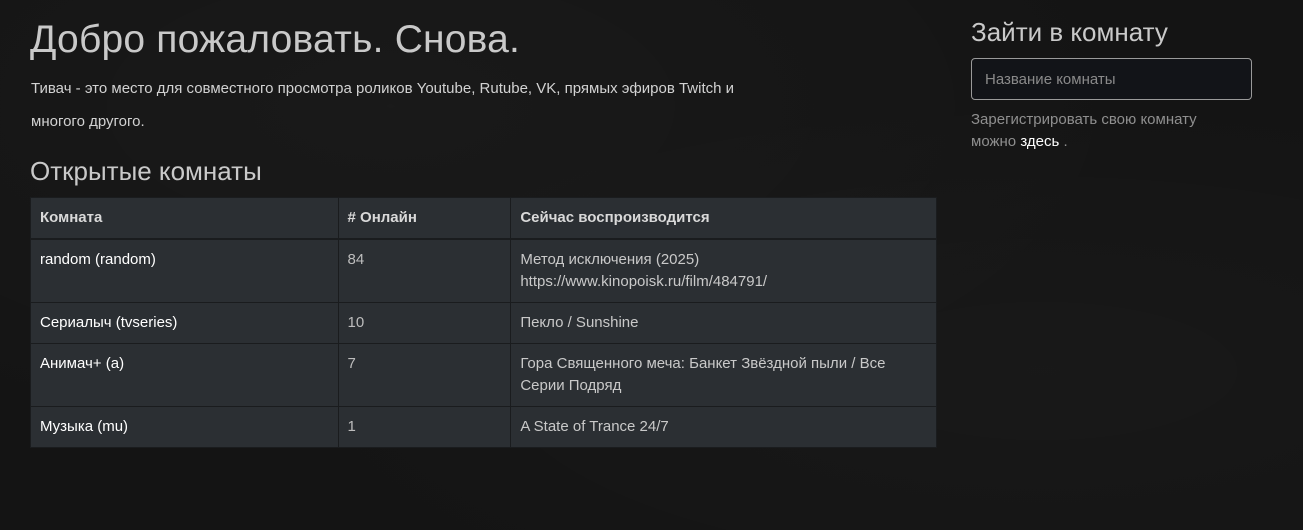  Describe the element at coordinates (184, 427) in the screenshot. I see `room-name: Музыка (mu)` at that location.